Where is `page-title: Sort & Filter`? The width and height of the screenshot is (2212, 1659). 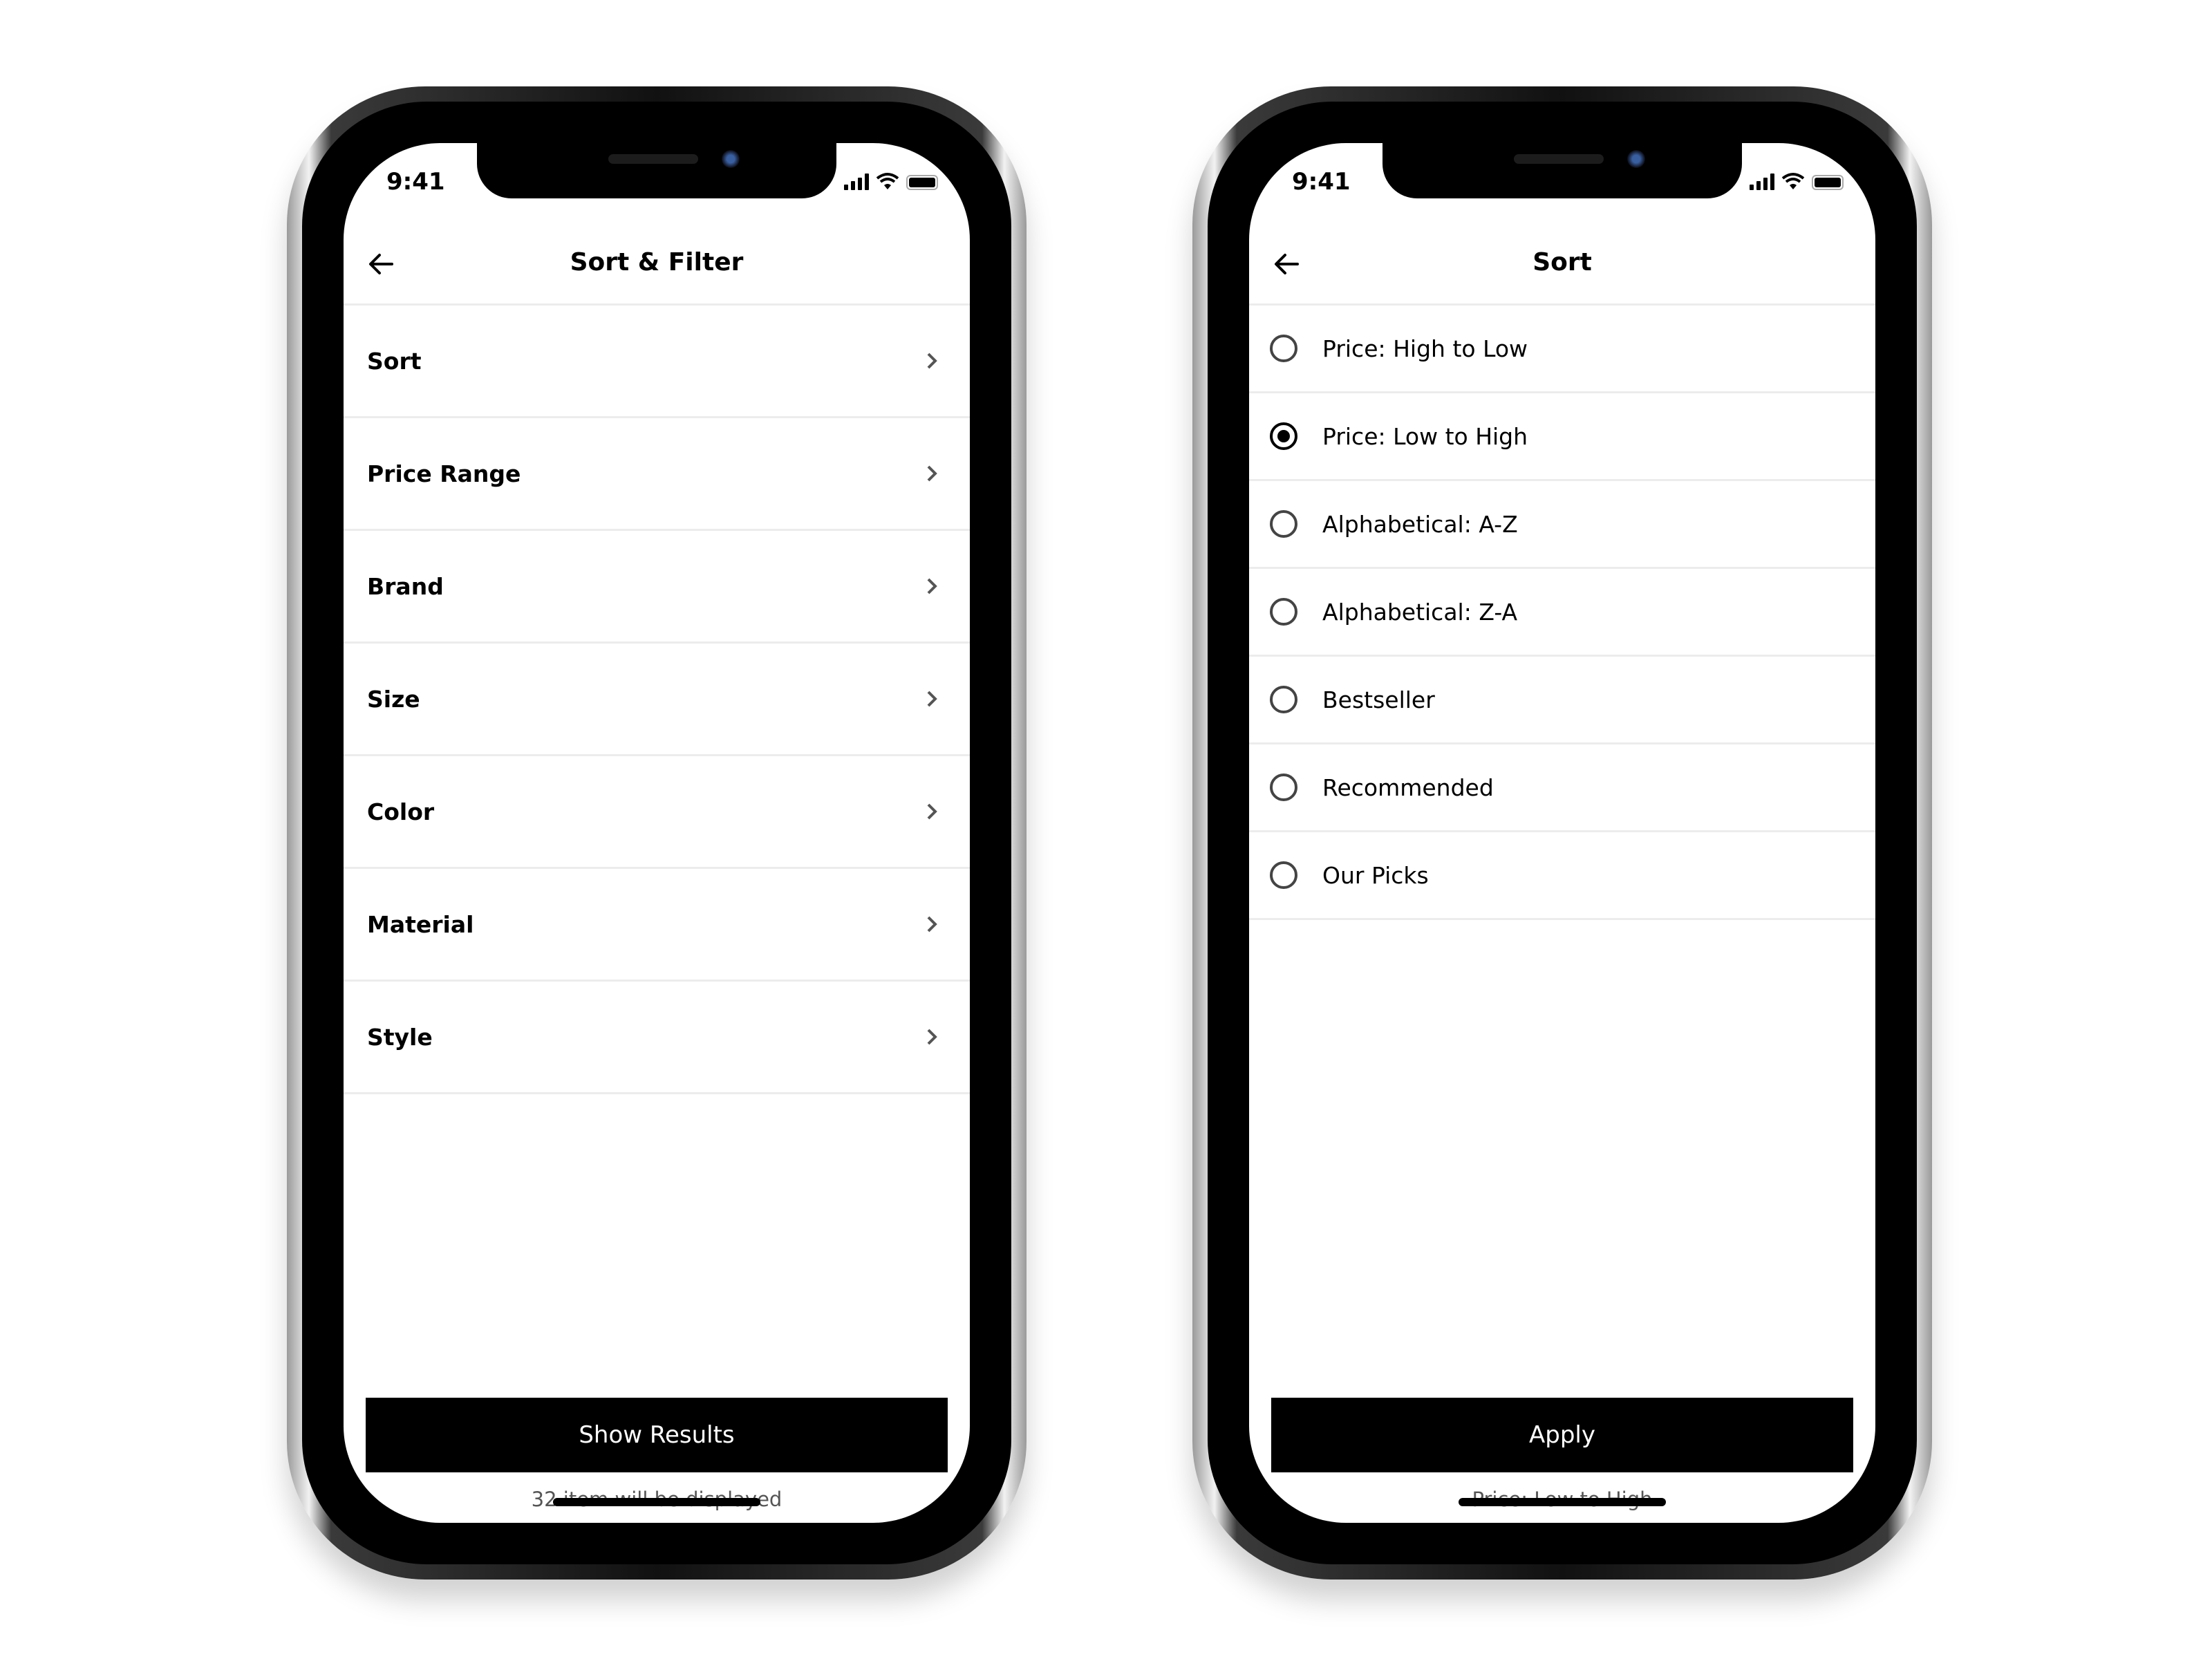 page-title: Sort & Filter is located at coordinates (657, 262).